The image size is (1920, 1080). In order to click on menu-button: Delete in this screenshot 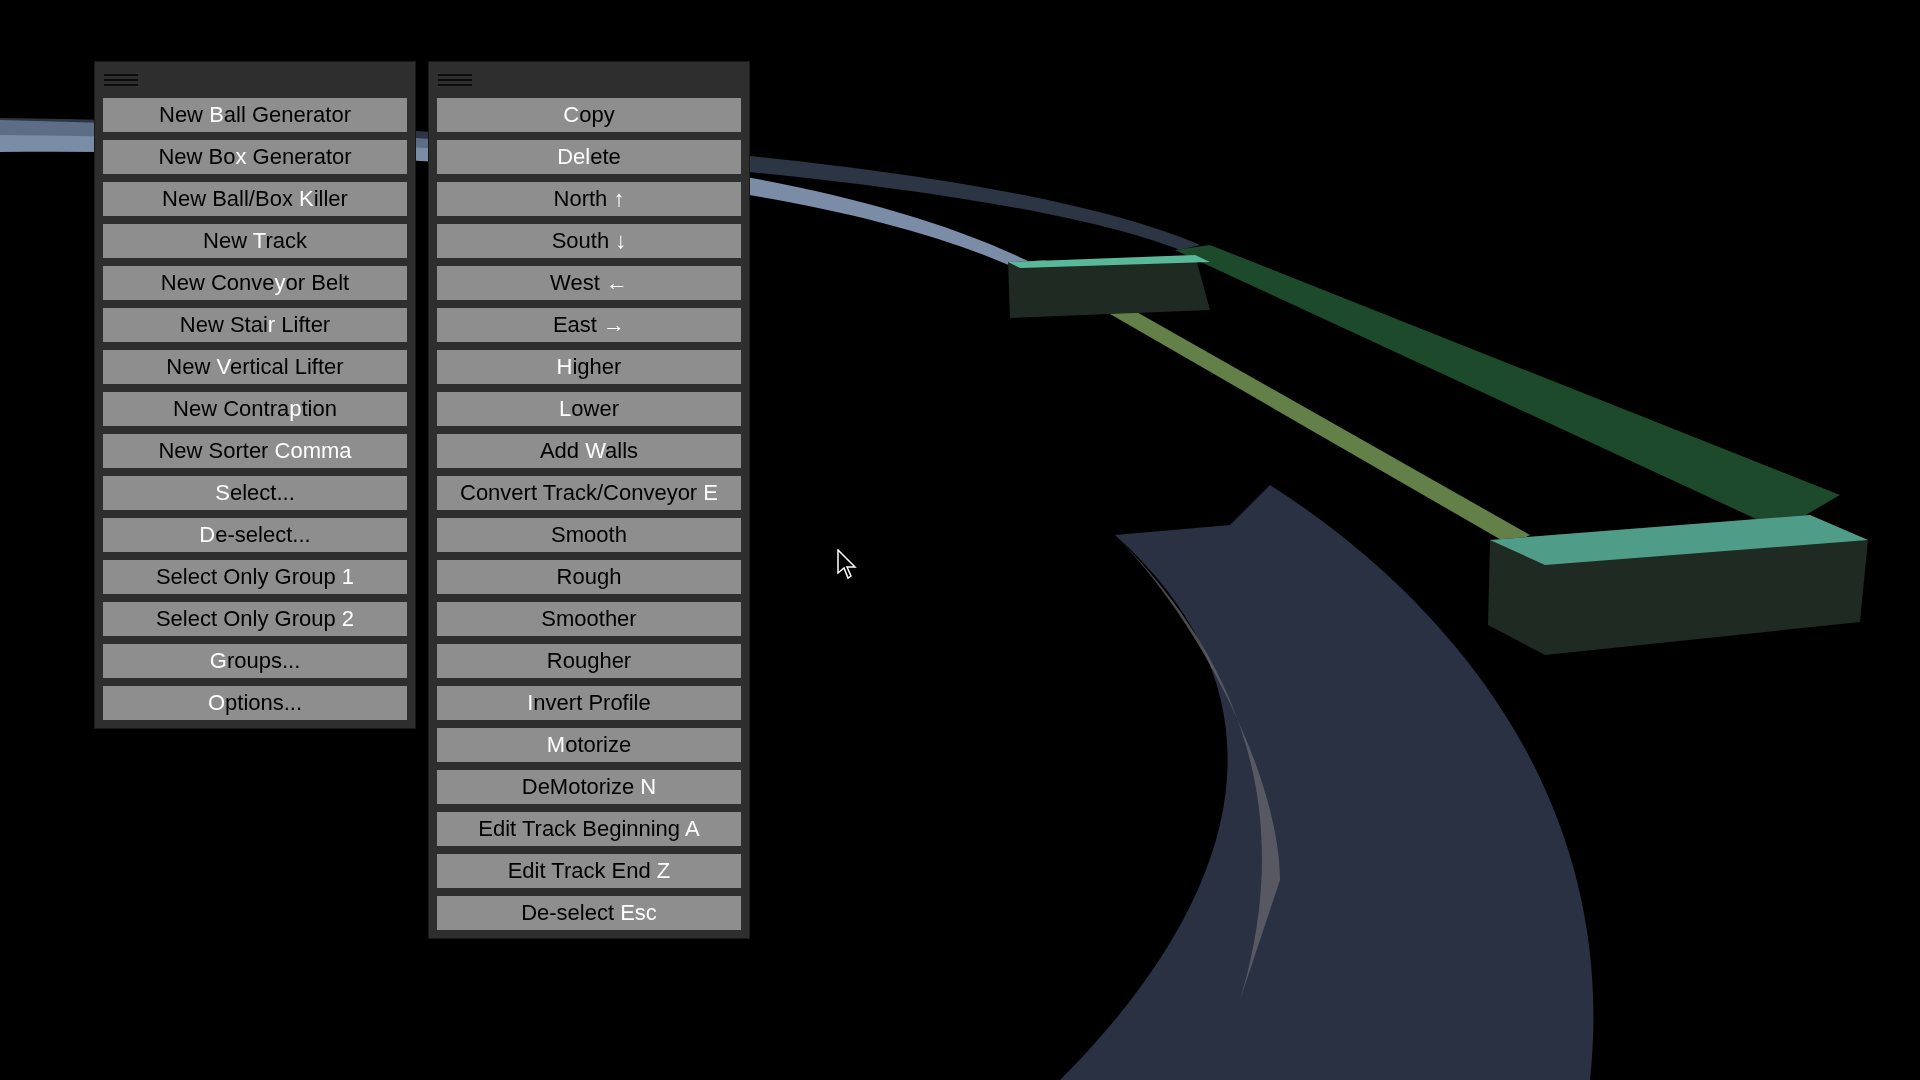, I will do `click(589, 157)`.